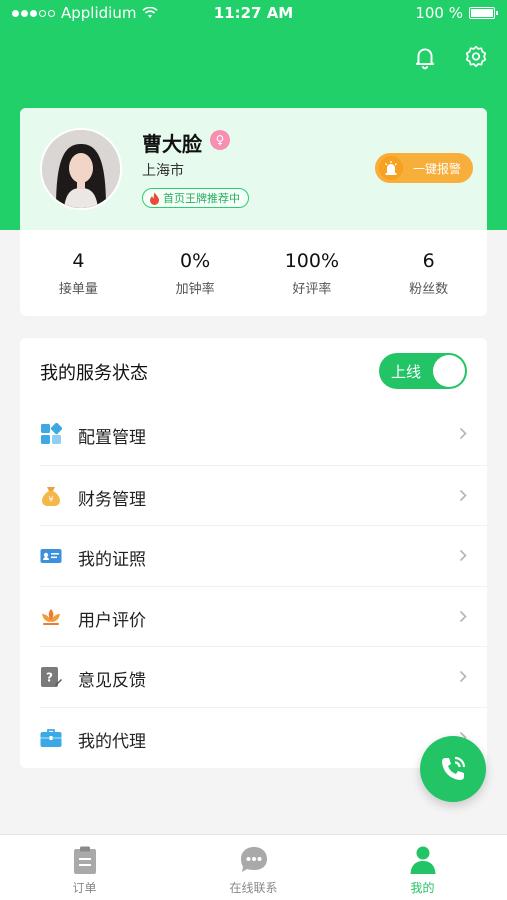 Image resolution: width=507 pixels, height=900 pixels. Describe the element at coordinates (312, 261) in the screenshot. I see `stat-value: 100%` at that location.